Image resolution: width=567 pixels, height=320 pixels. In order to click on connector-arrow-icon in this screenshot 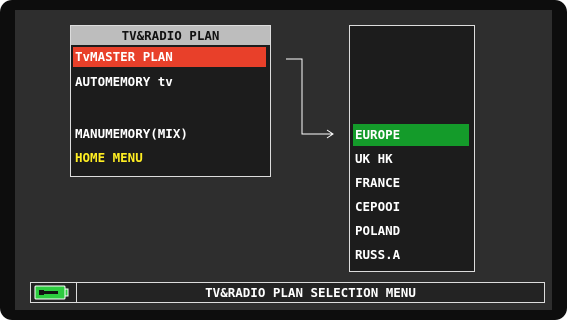, I will do `click(310, 98)`.